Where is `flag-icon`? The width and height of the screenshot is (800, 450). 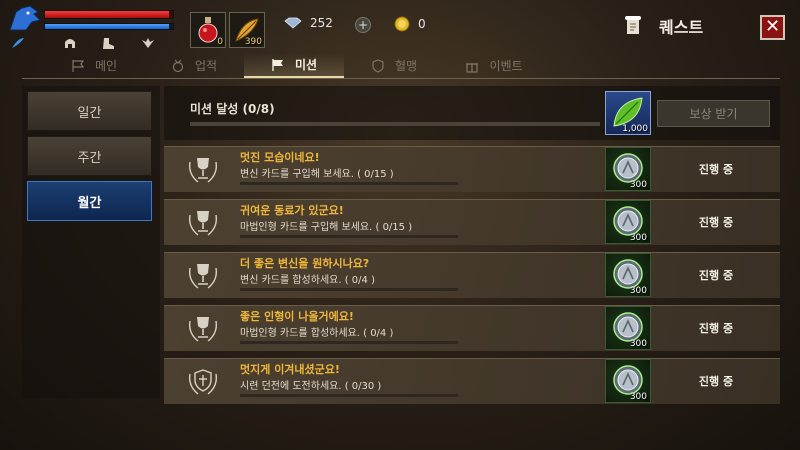
flag-icon is located at coordinates (277, 64).